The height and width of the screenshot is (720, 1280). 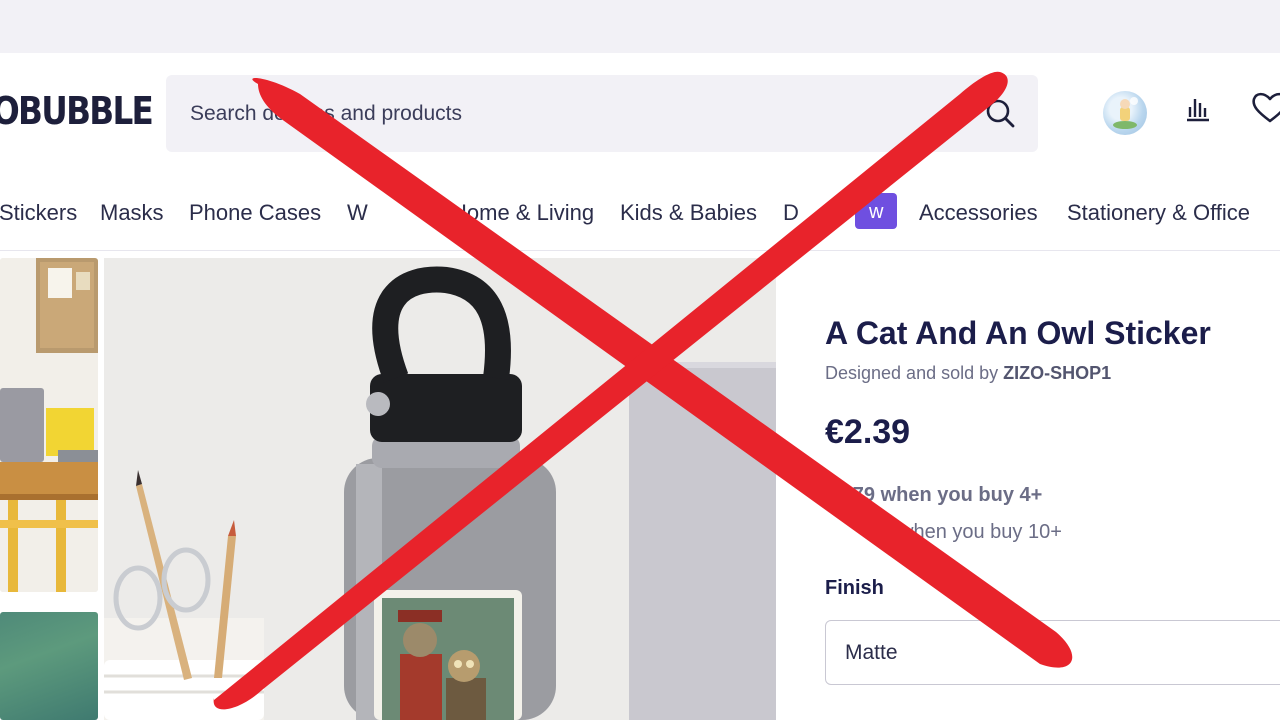 What do you see at coordinates (978, 213) in the screenshot?
I see `nav-item-accessories: Accessories` at bounding box center [978, 213].